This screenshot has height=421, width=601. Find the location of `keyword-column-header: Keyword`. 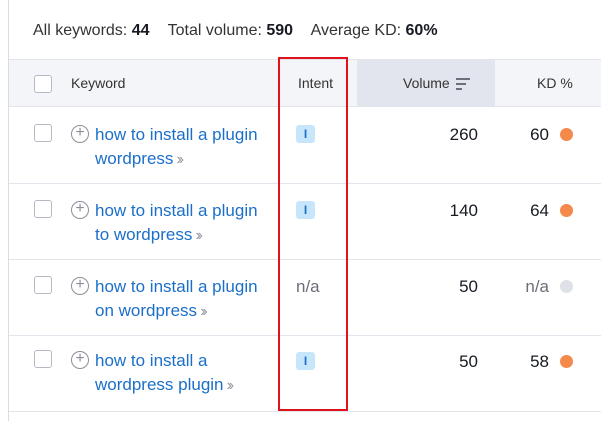

keyword-column-header: Keyword is located at coordinates (98, 83).